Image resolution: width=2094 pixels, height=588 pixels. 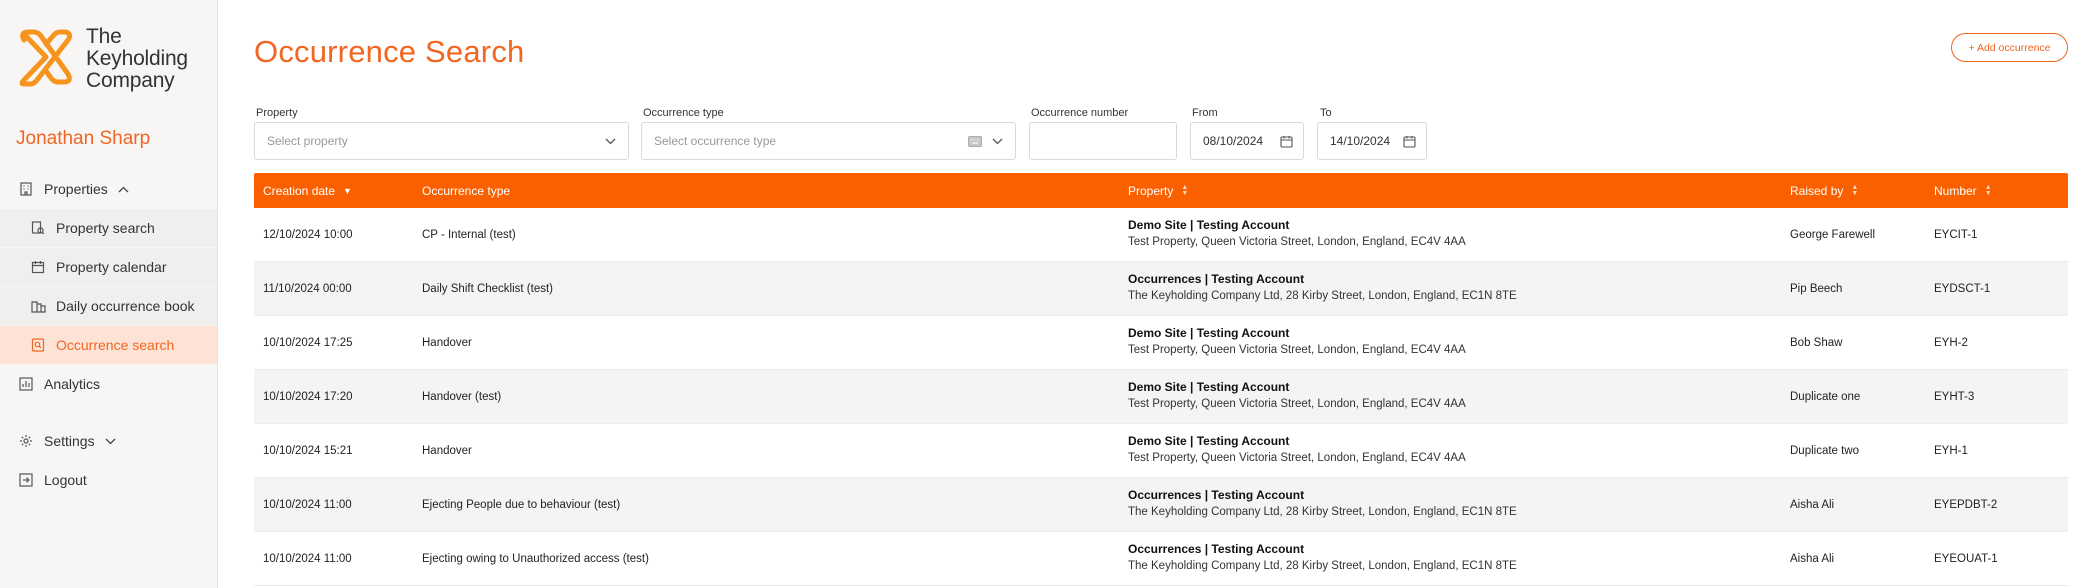 I want to click on nav-analytics: Analytics, so click(x=108, y=384).